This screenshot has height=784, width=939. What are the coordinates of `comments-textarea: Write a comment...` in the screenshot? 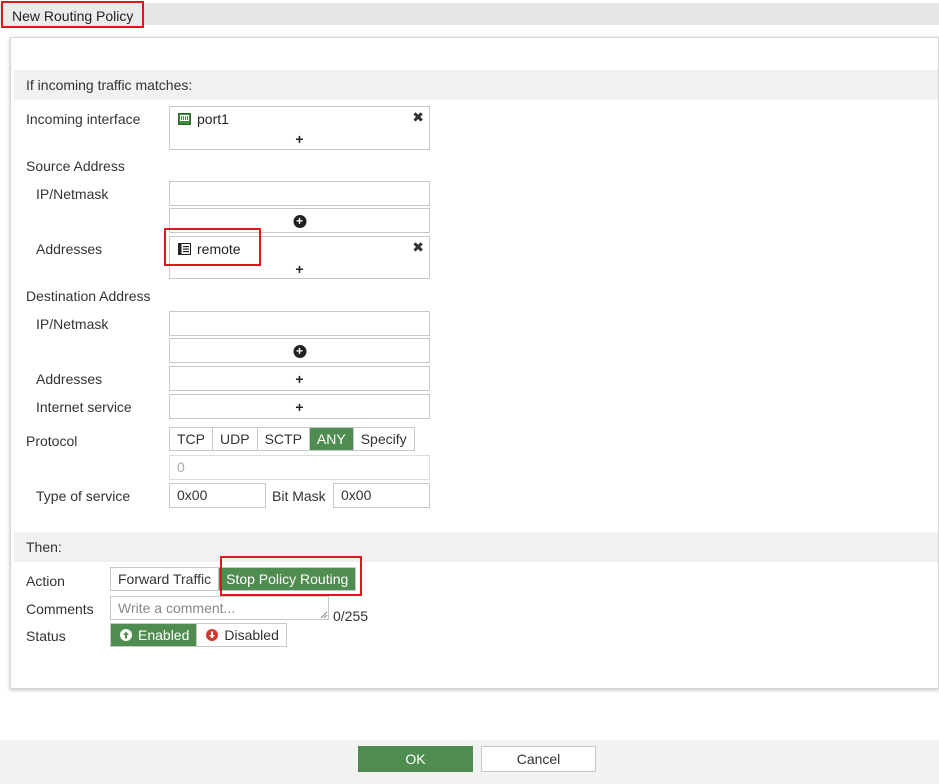 It's located at (219, 608).